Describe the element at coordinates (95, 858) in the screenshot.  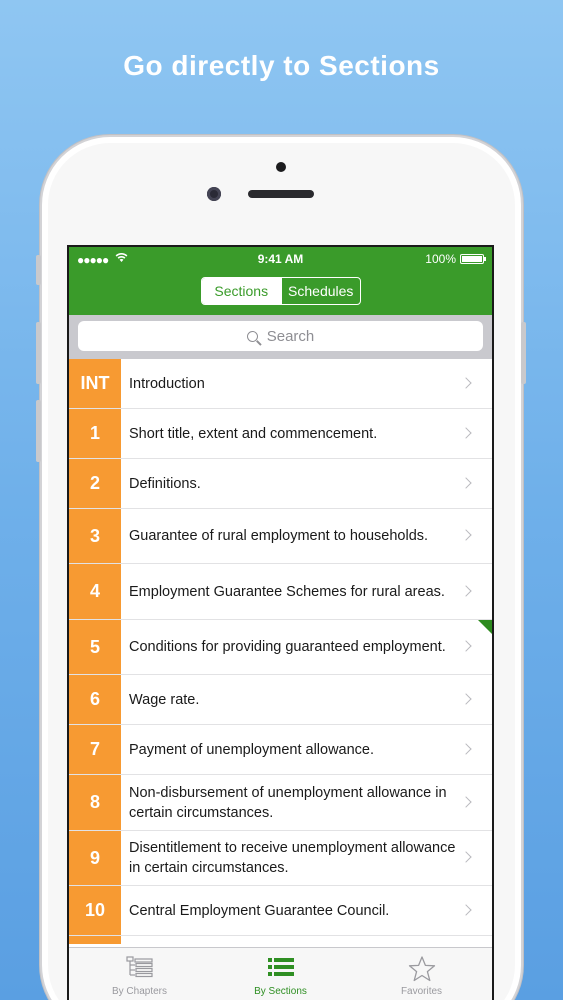
I see `section-number: 9` at that location.